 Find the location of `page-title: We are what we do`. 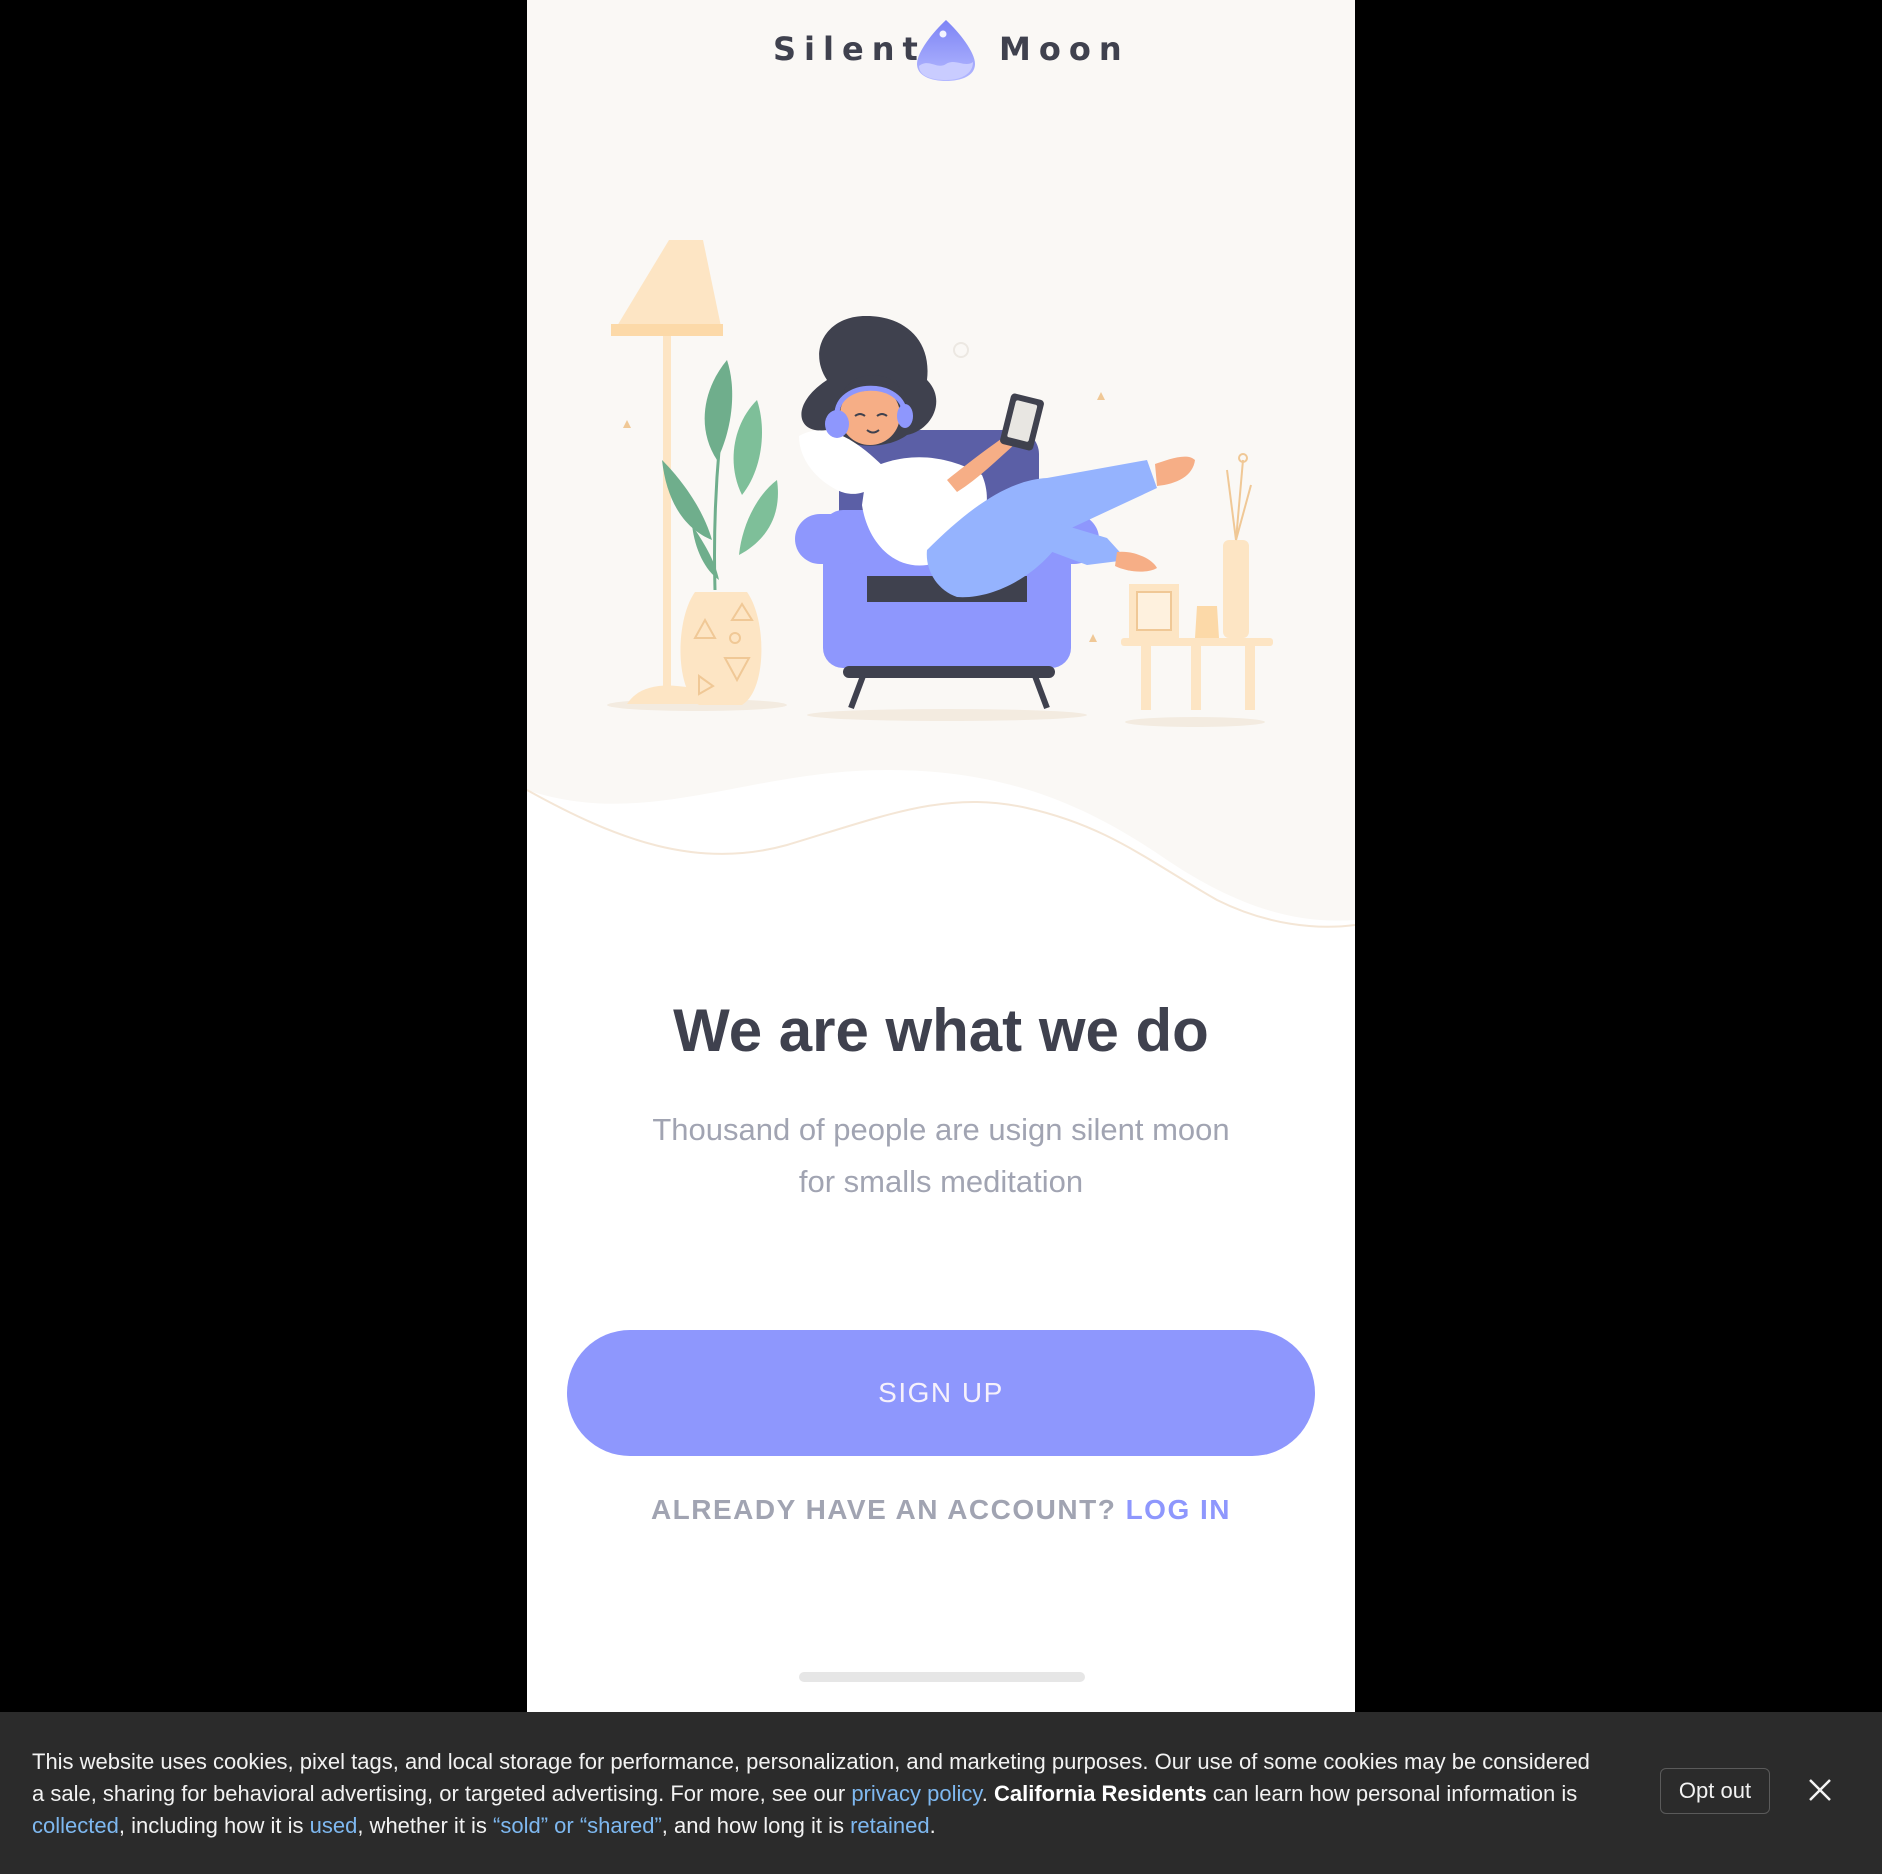

page-title: We are what we do is located at coordinates (941, 1030).